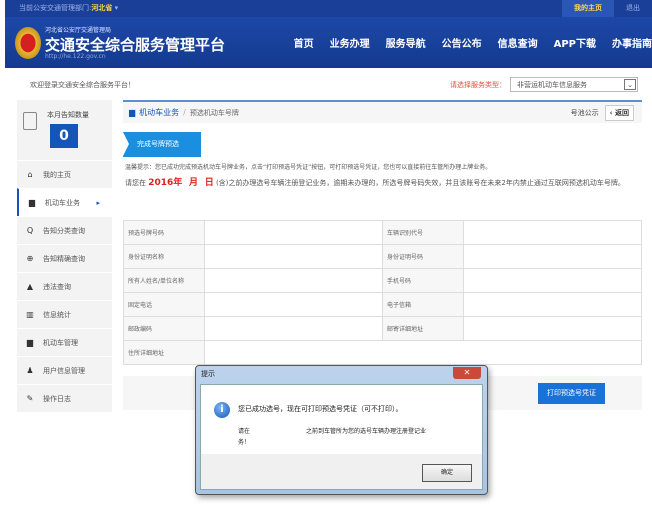 The image size is (652, 521). Describe the element at coordinates (68, 115) in the screenshot. I see `count-label: 本月告知数量` at that location.